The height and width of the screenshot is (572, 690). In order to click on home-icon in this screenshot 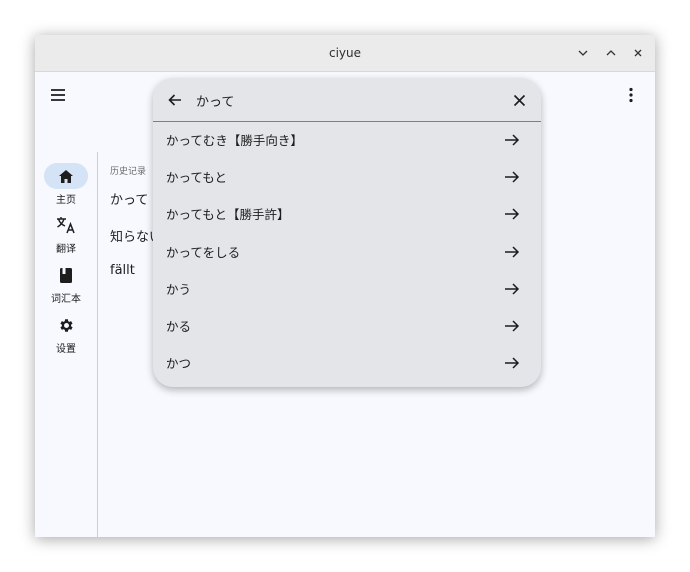, I will do `click(66, 176)`.